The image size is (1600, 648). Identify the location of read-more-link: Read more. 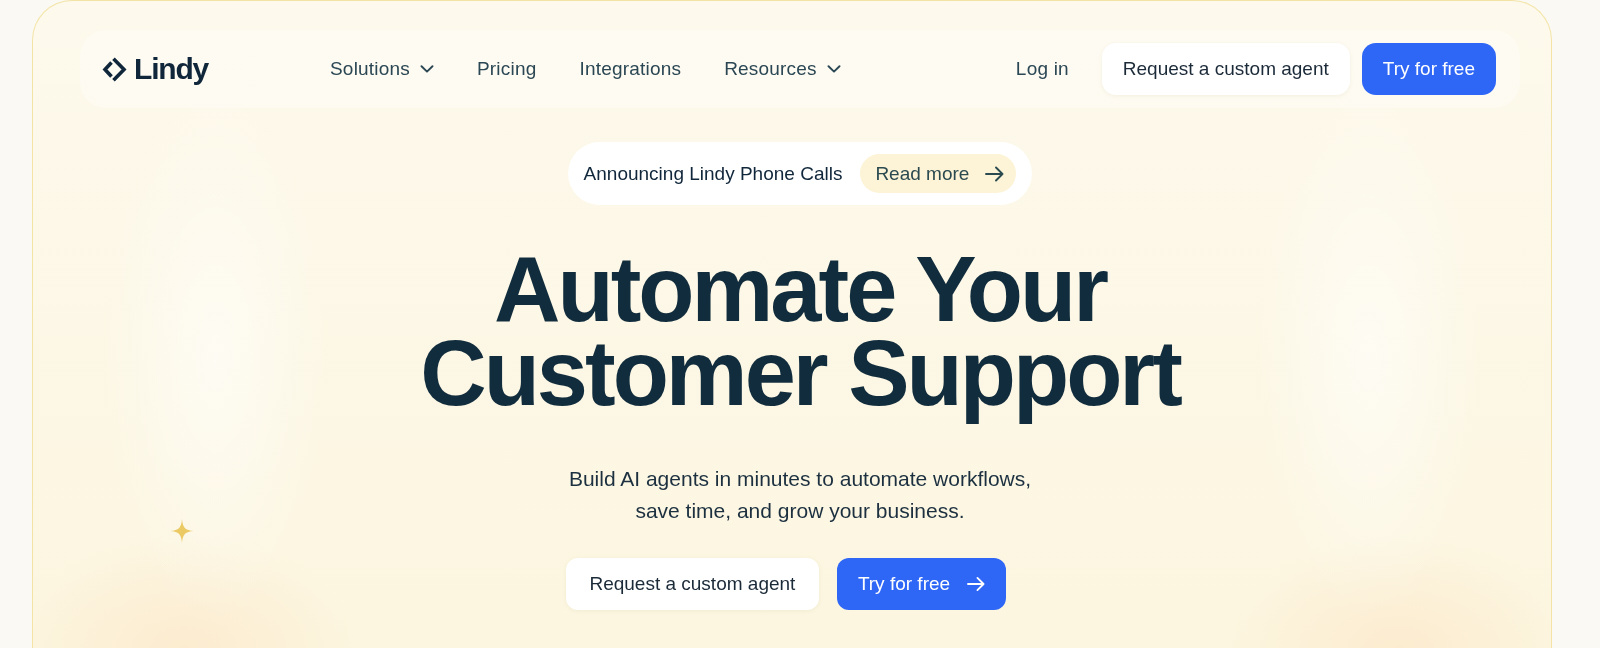
(938, 173).